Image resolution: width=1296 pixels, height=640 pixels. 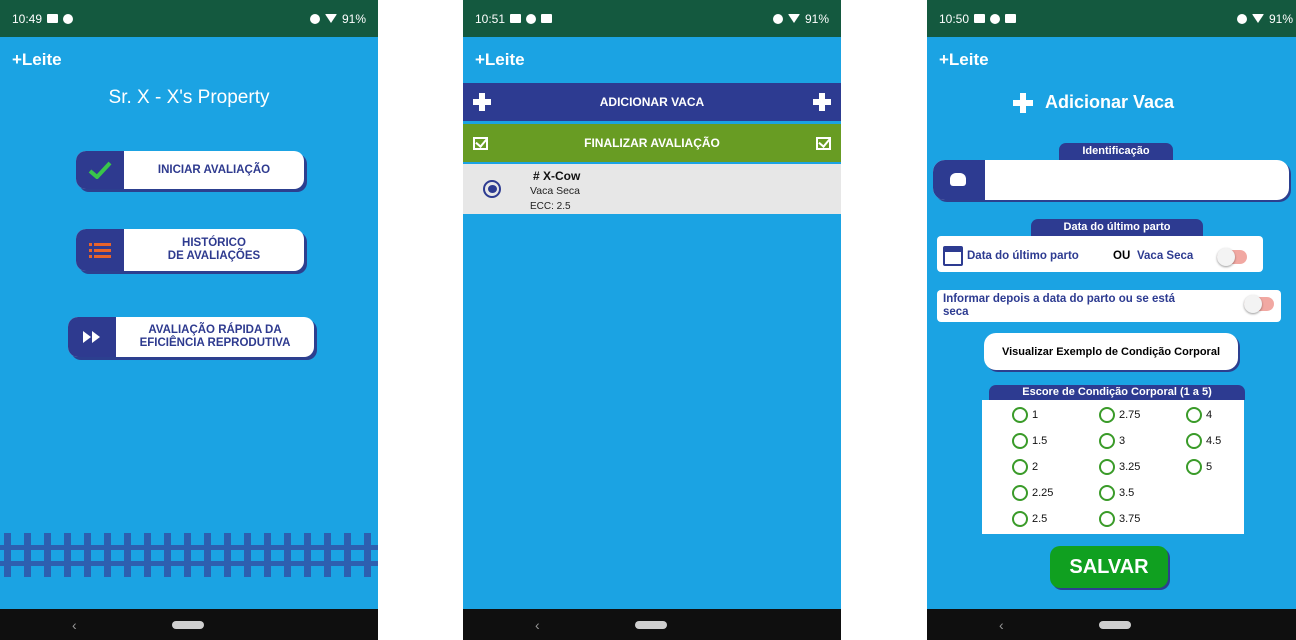 What do you see at coordinates (1029, 441) in the screenshot?
I see `ecc-option: 1.5` at bounding box center [1029, 441].